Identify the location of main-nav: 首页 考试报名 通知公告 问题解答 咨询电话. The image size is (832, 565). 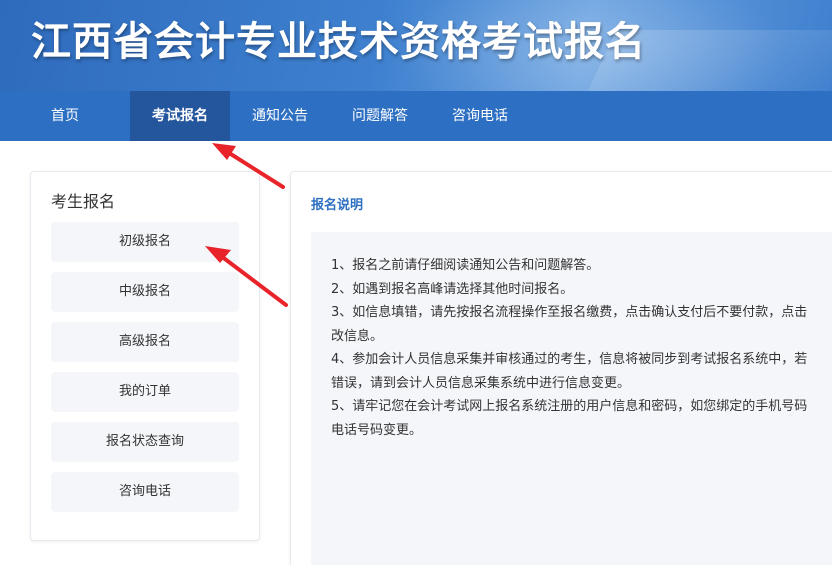
(416, 116).